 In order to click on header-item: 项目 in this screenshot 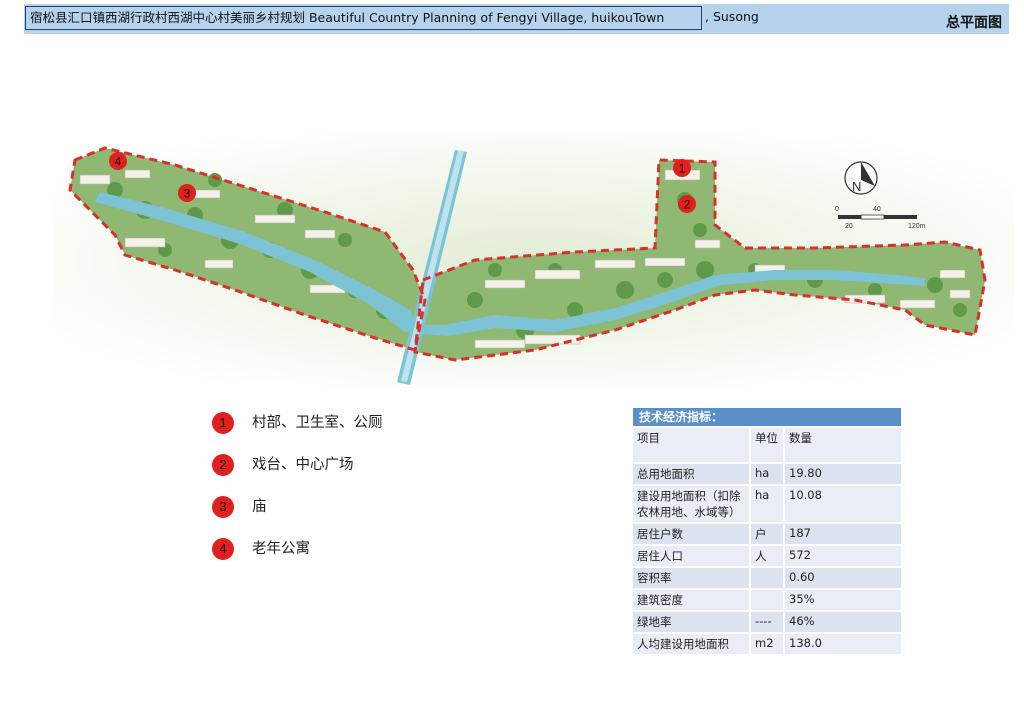, I will do `click(692, 445)`.